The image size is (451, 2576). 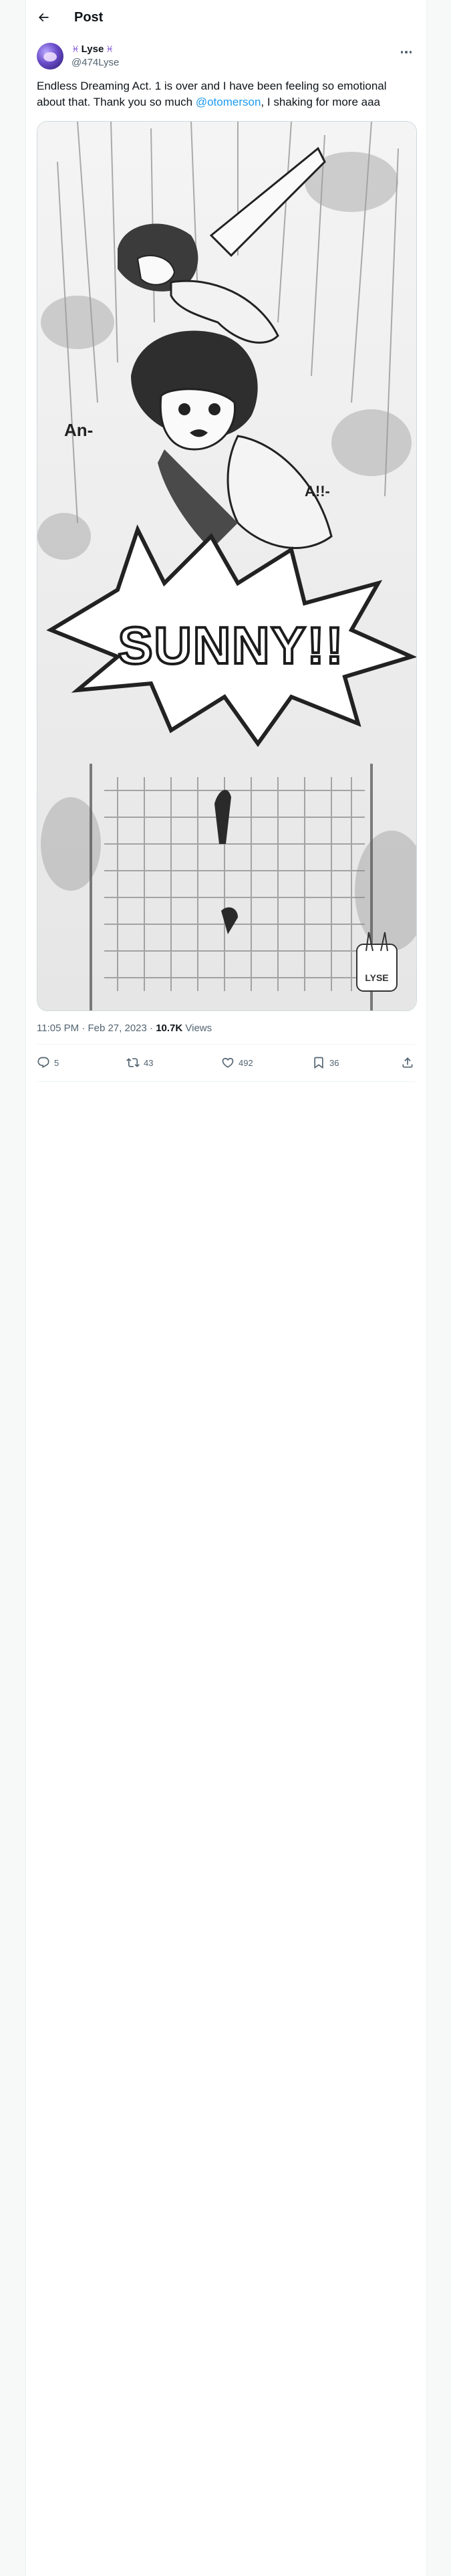 I want to click on reply-button: 5, so click(x=48, y=1062).